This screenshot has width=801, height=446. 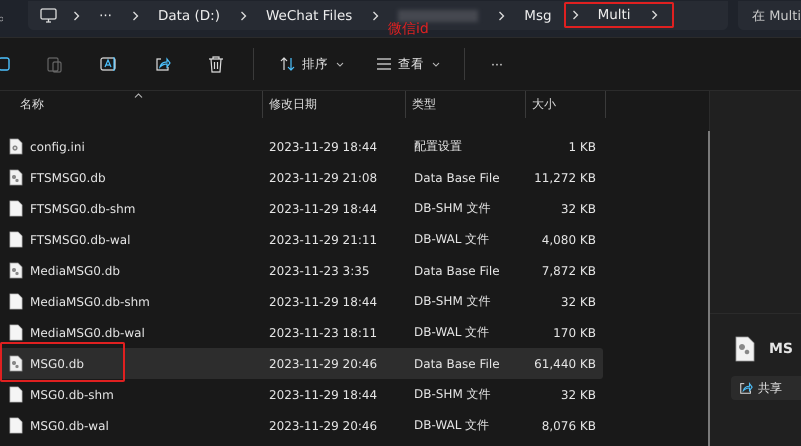 I want to click on type-text: 配置设置, so click(x=438, y=146).